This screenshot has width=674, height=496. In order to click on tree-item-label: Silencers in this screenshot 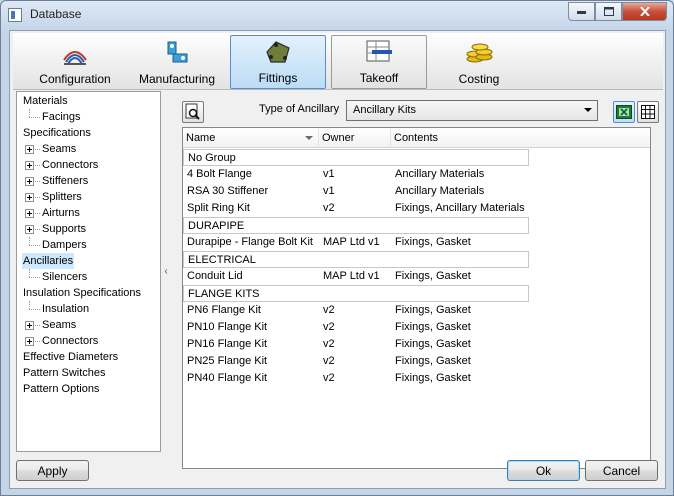, I will do `click(65, 277)`.